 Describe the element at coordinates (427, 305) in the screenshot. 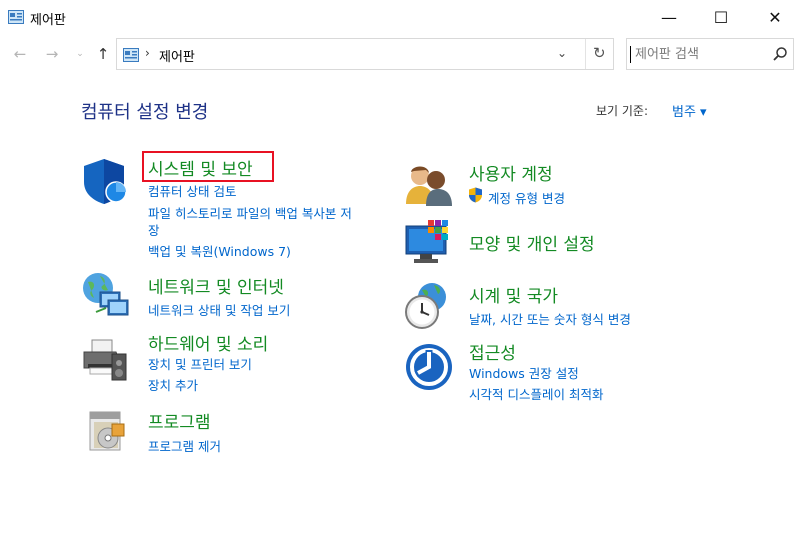

I see `clock-globe-icon` at that location.